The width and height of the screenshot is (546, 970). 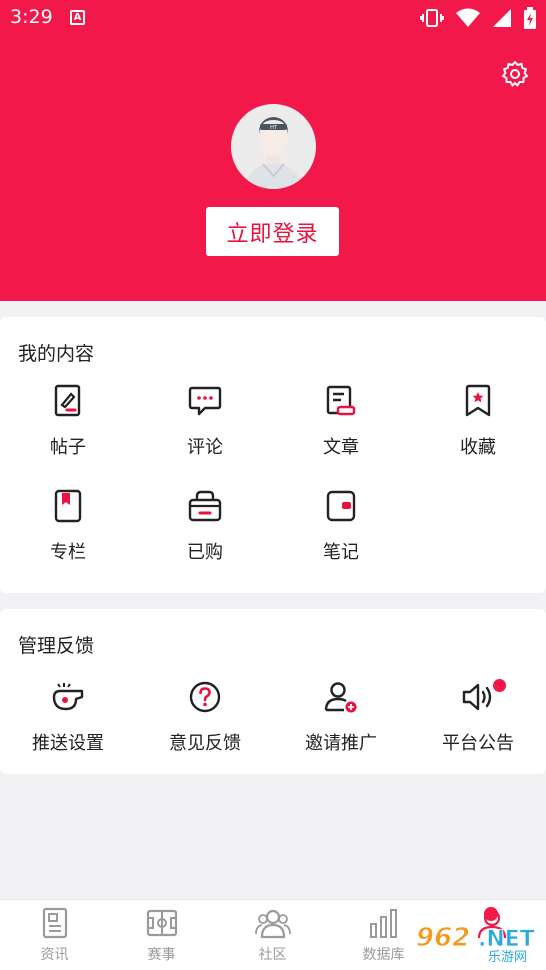 What do you see at coordinates (478, 717) in the screenshot?
I see `menu-item-announcements: 平台公告` at bounding box center [478, 717].